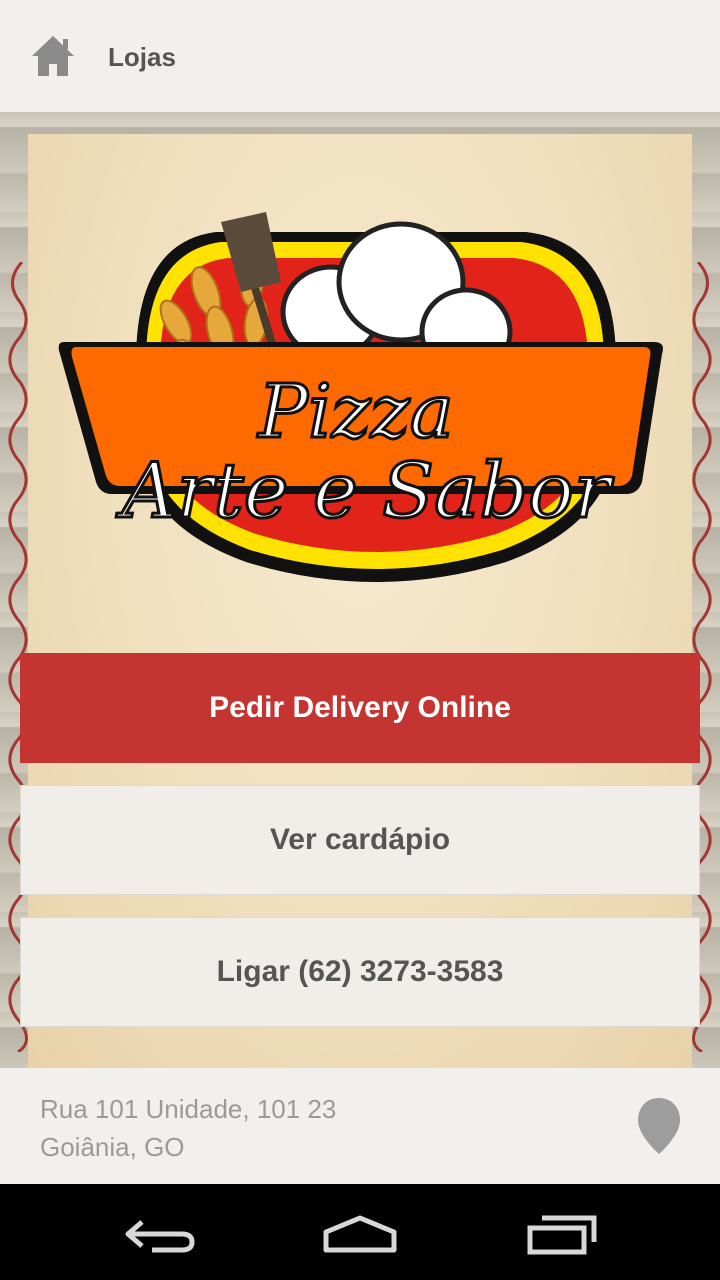 The width and height of the screenshot is (720, 1280). Describe the element at coordinates (112, 1147) in the screenshot. I see `address-line-2: Goiânia, GO` at that location.